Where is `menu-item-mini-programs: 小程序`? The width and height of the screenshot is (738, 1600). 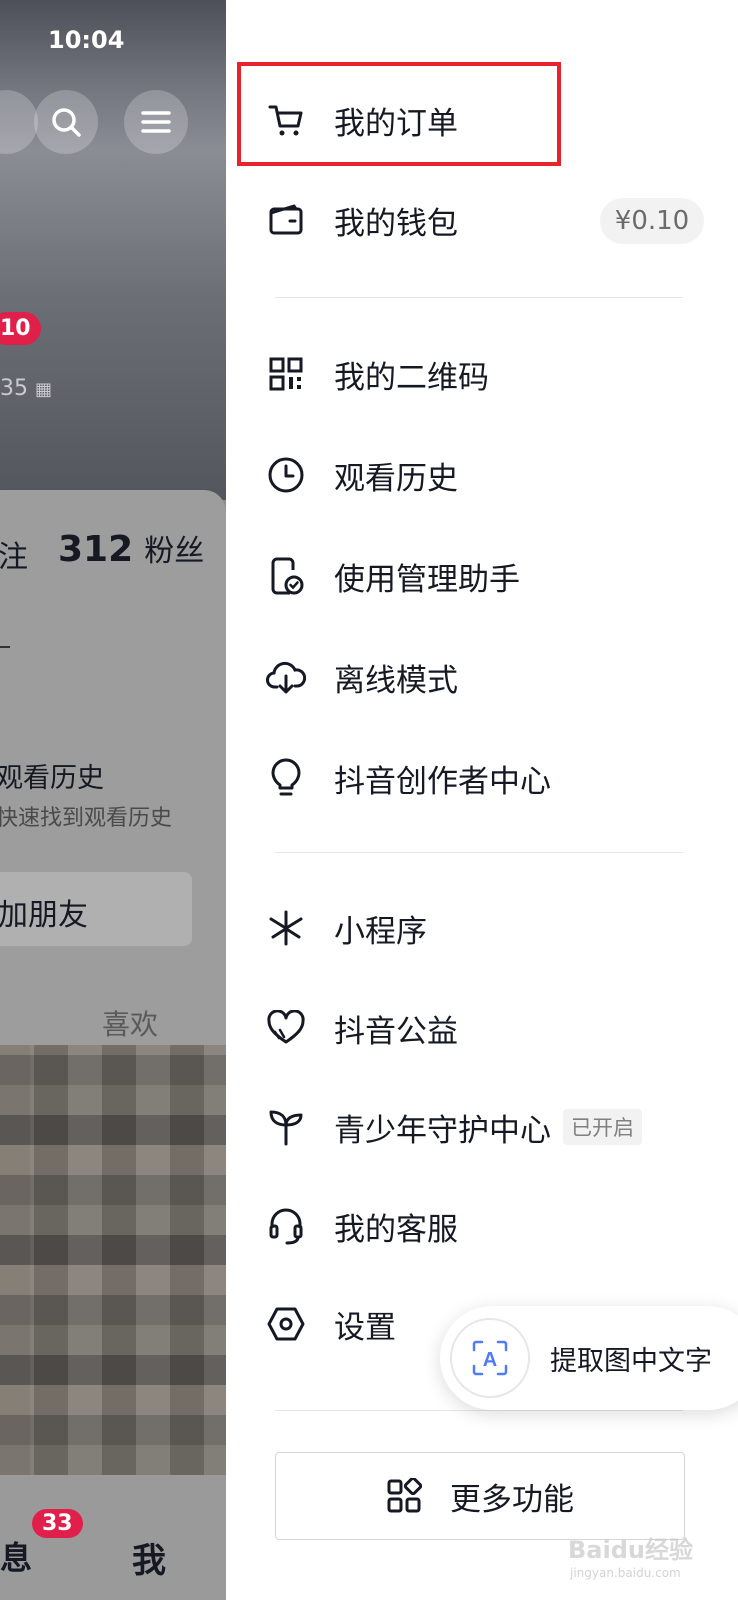 menu-item-mini-programs: 小程序 is located at coordinates (486, 928).